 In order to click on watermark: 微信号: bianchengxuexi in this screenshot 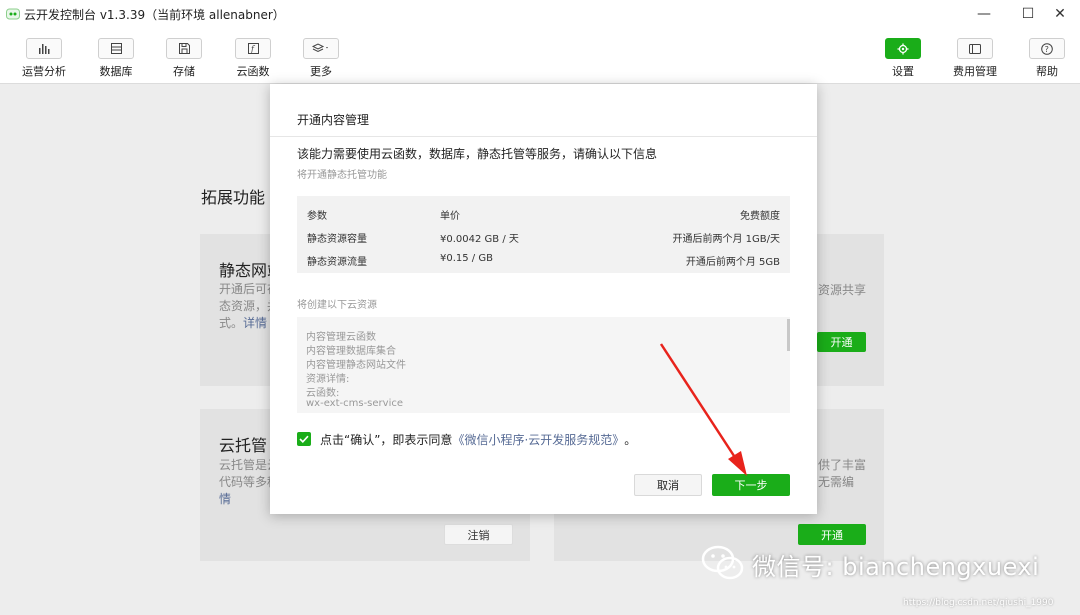, I will do `click(880, 564)`.